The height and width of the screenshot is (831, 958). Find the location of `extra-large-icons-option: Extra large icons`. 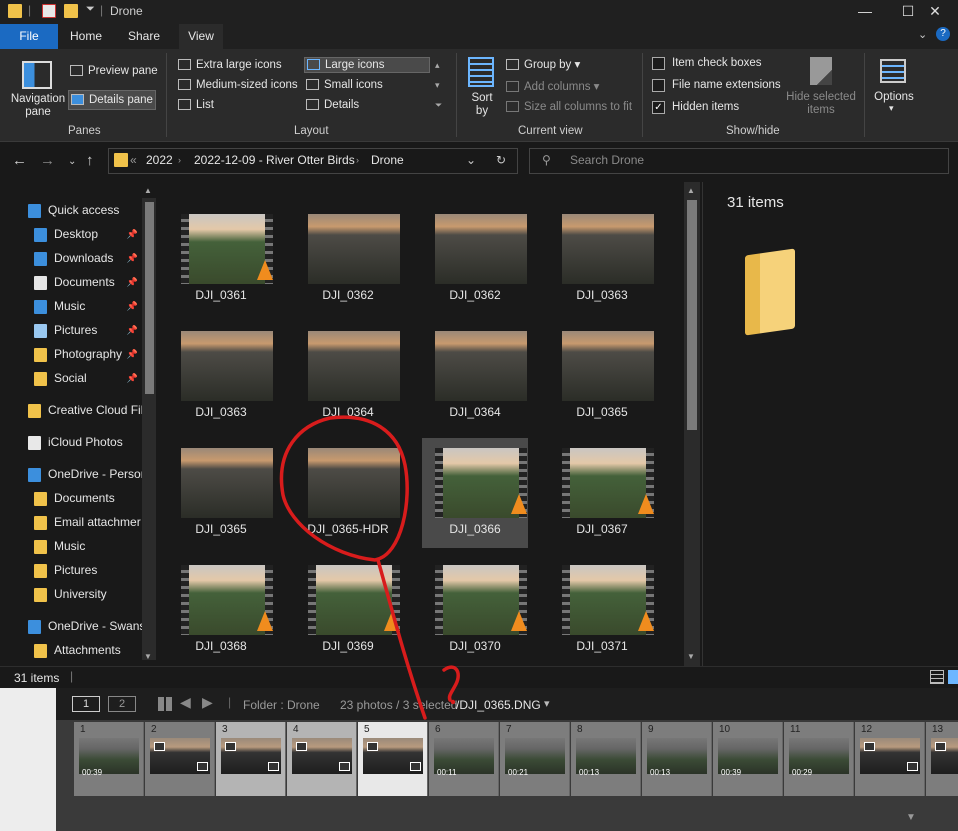

extra-large-icons-option: Extra large icons is located at coordinates (230, 65).